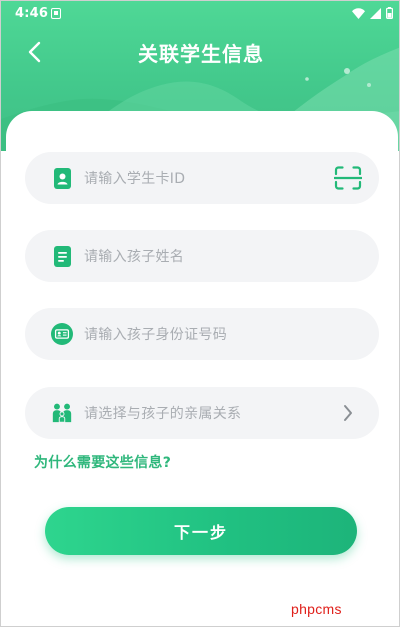  I want to click on notification-icon, so click(56, 13).